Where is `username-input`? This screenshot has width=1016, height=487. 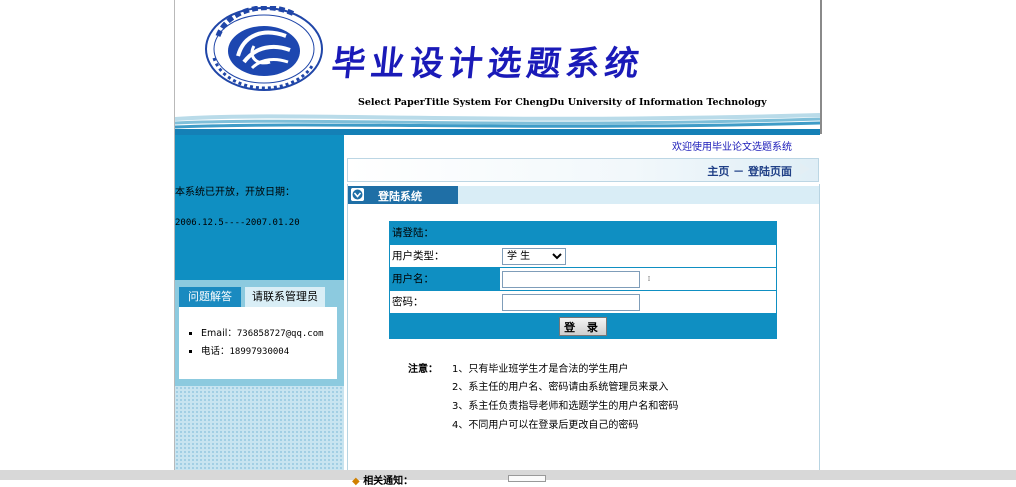
username-input is located at coordinates (571, 279).